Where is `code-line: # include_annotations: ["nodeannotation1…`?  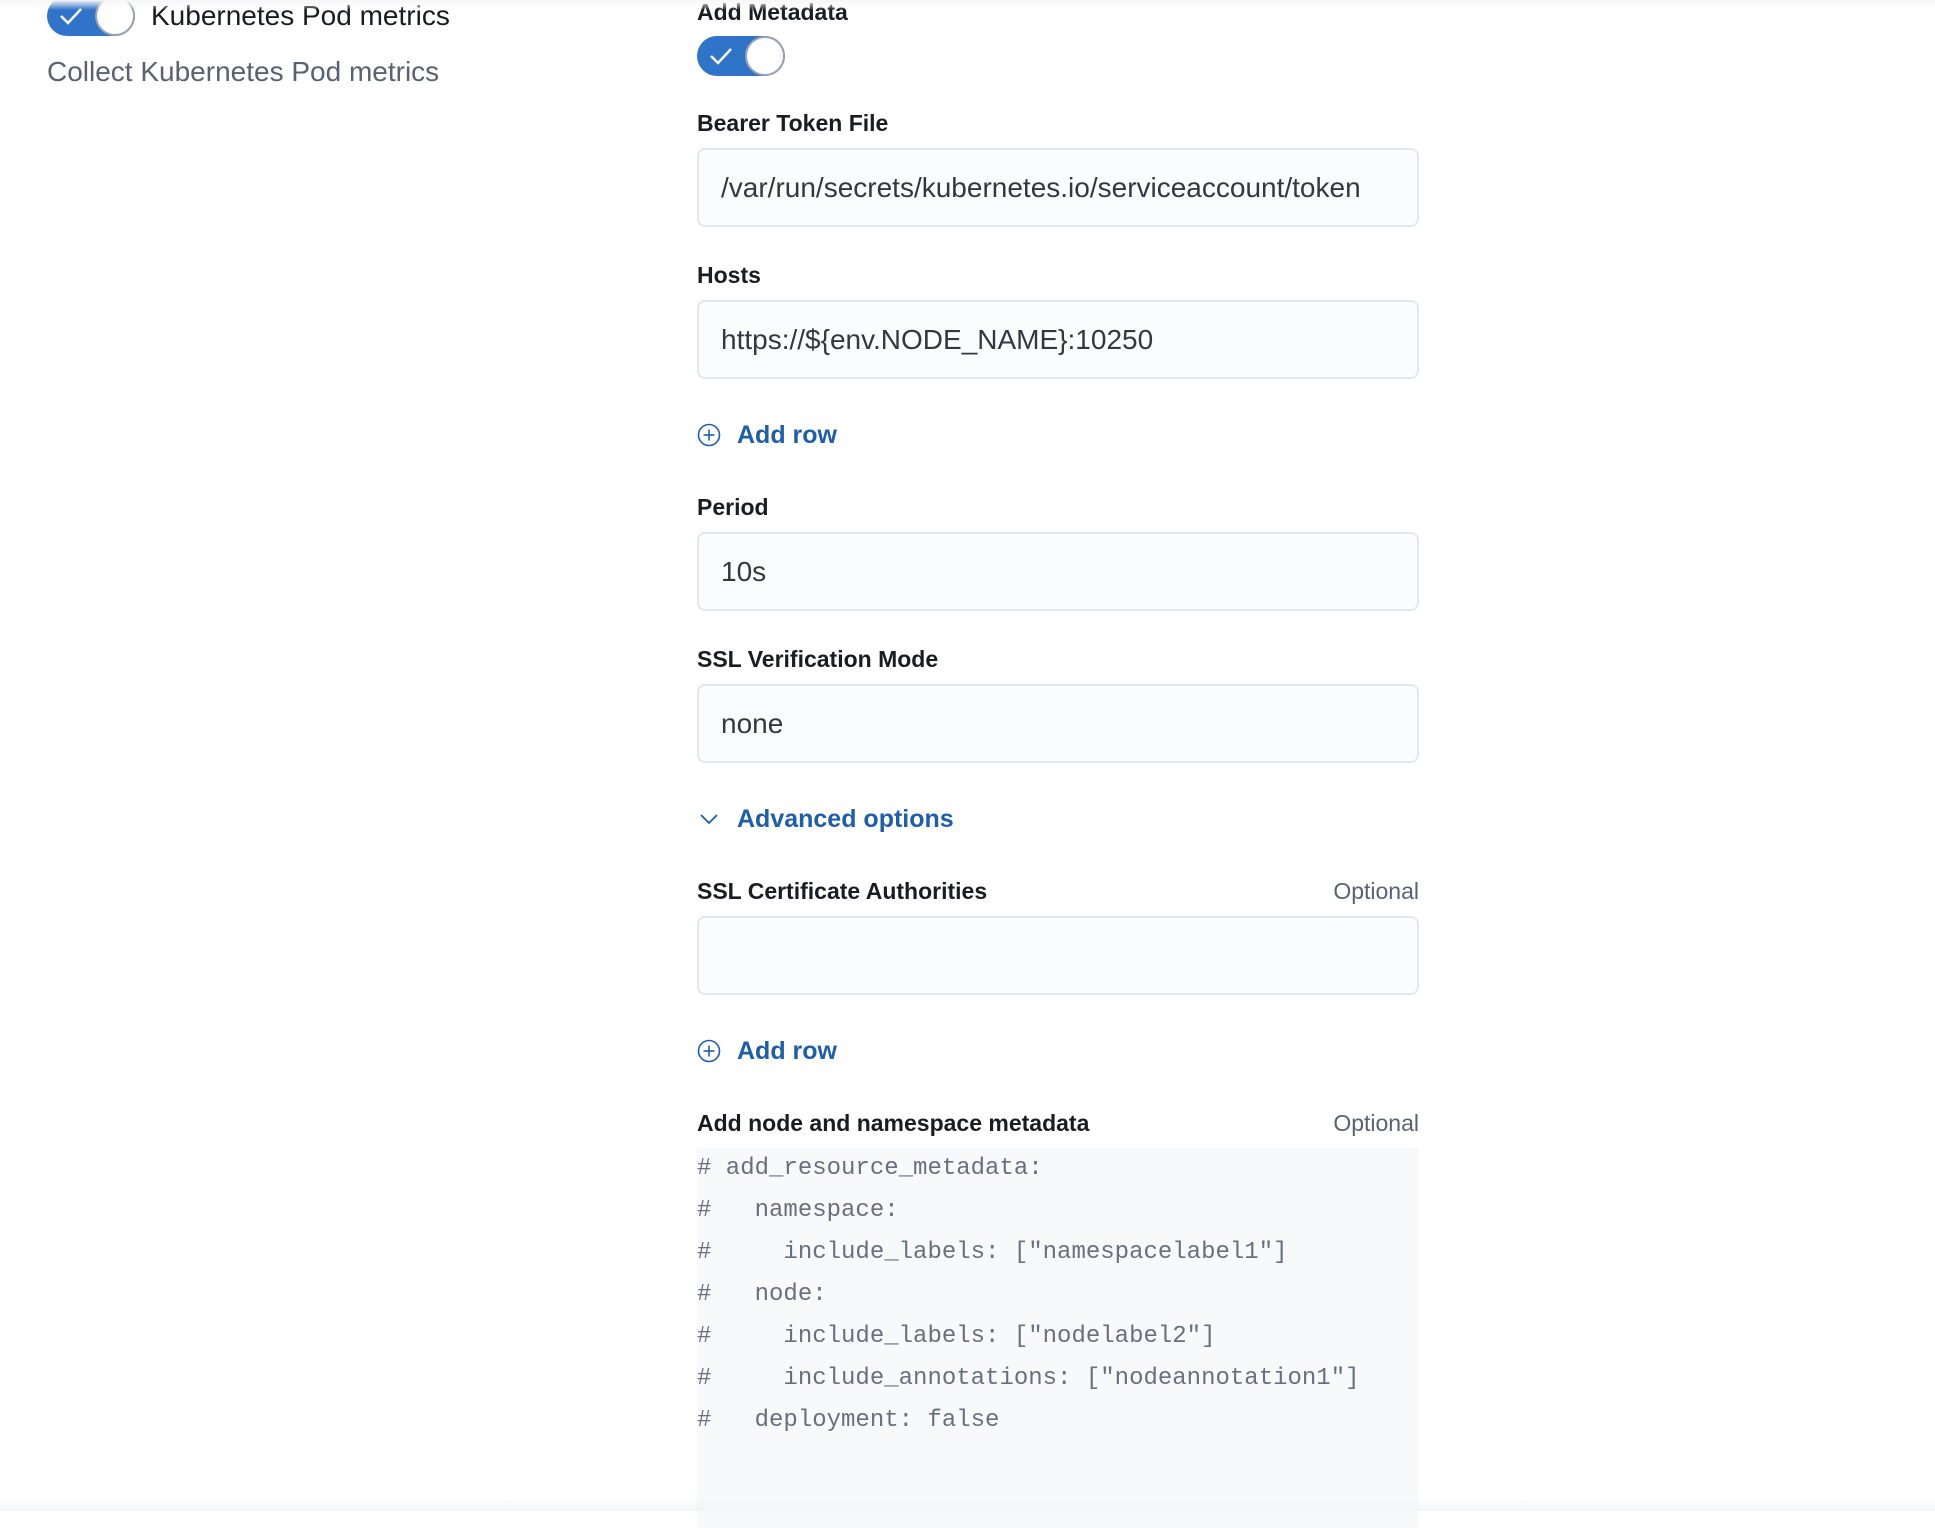
code-line: # include_annotations: ["nodeannotation1… is located at coordinates (1028, 1378).